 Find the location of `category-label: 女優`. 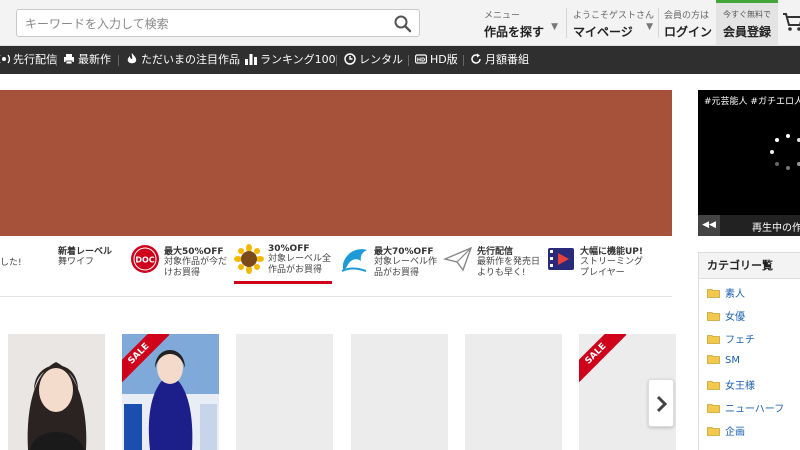

category-label: 女優 is located at coordinates (735, 317).